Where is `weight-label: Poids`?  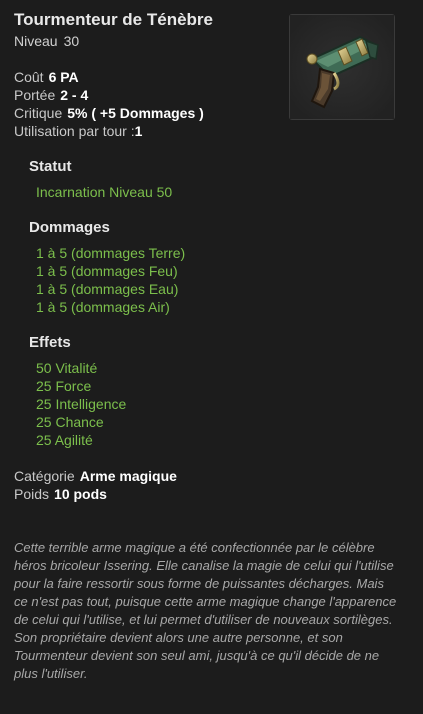 weight-label: Poids is located at coordinates (32, 494).